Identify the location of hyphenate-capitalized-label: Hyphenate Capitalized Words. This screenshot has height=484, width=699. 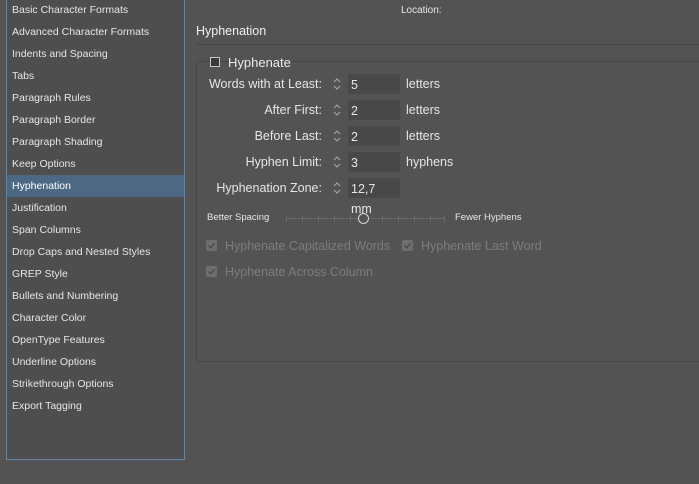
(308, 245).